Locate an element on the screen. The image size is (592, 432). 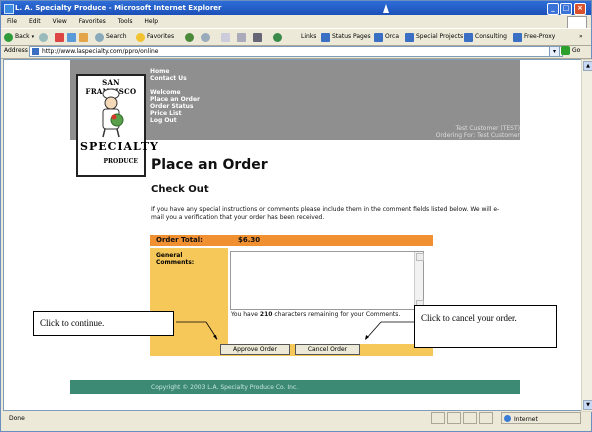
address-dropdown-button: ▾ is located at coordinates (554, 51).